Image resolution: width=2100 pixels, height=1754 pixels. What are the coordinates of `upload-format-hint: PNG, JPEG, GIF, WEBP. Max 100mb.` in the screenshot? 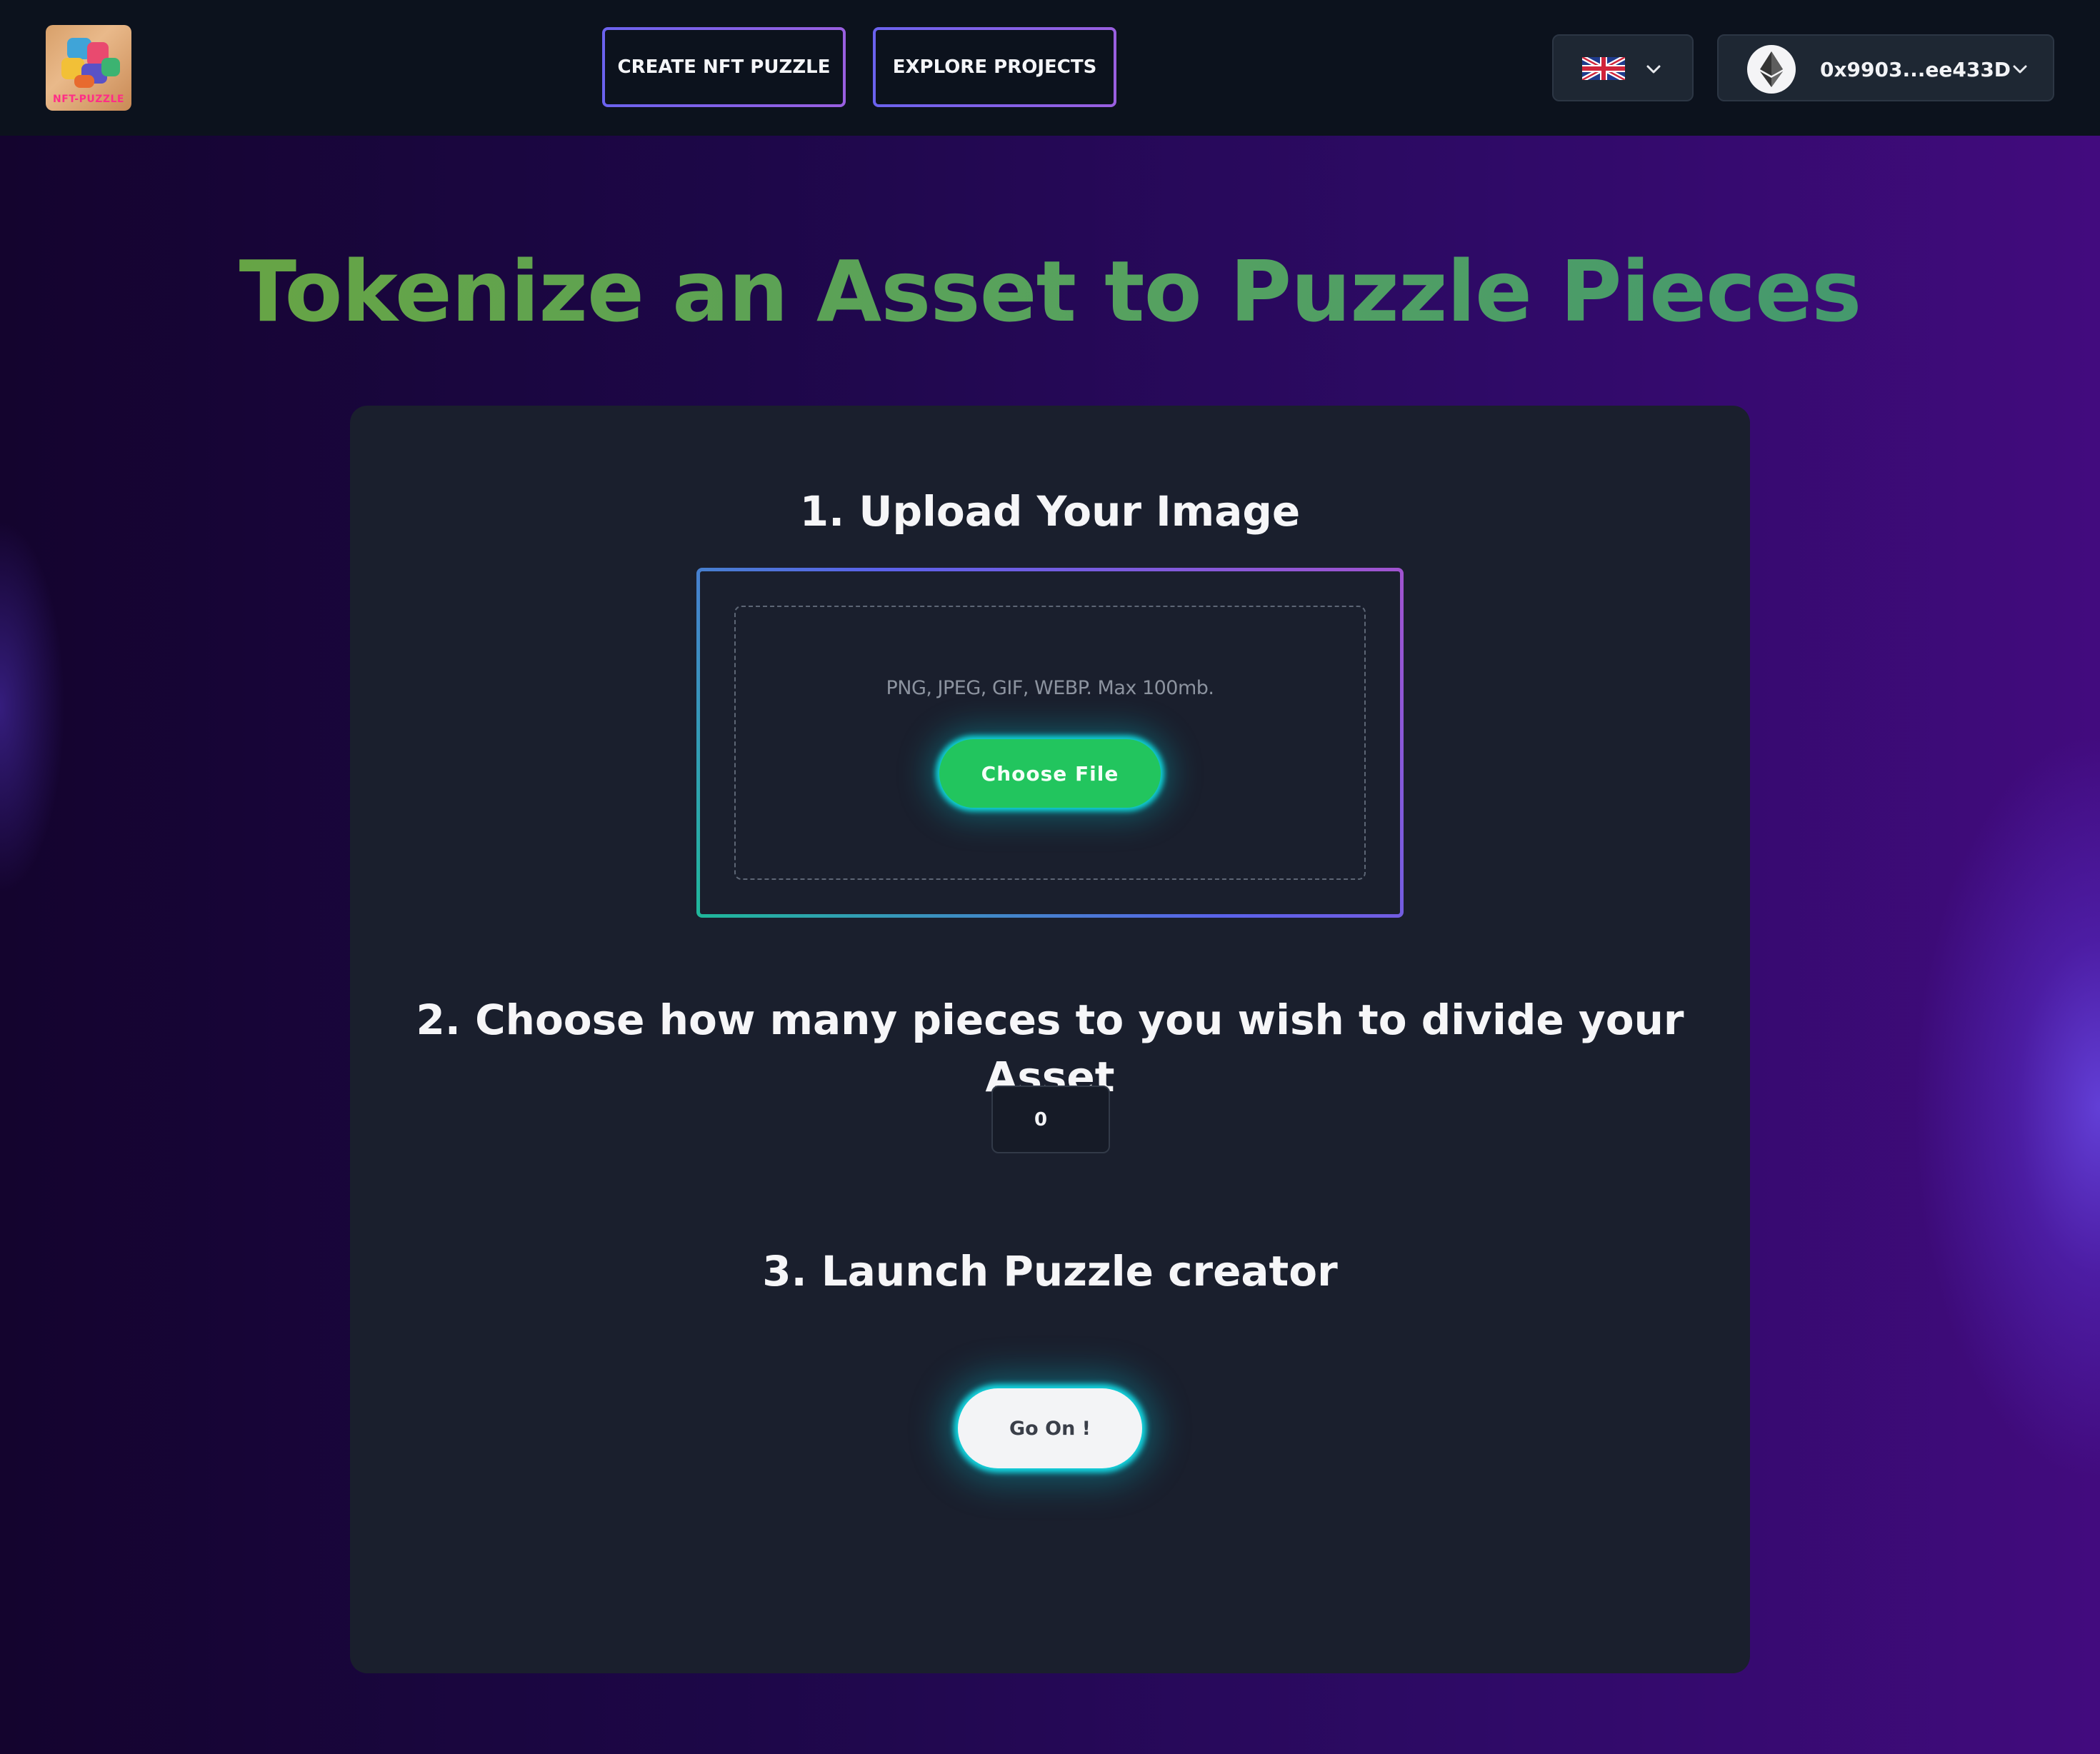 It's located at (1050, 688).